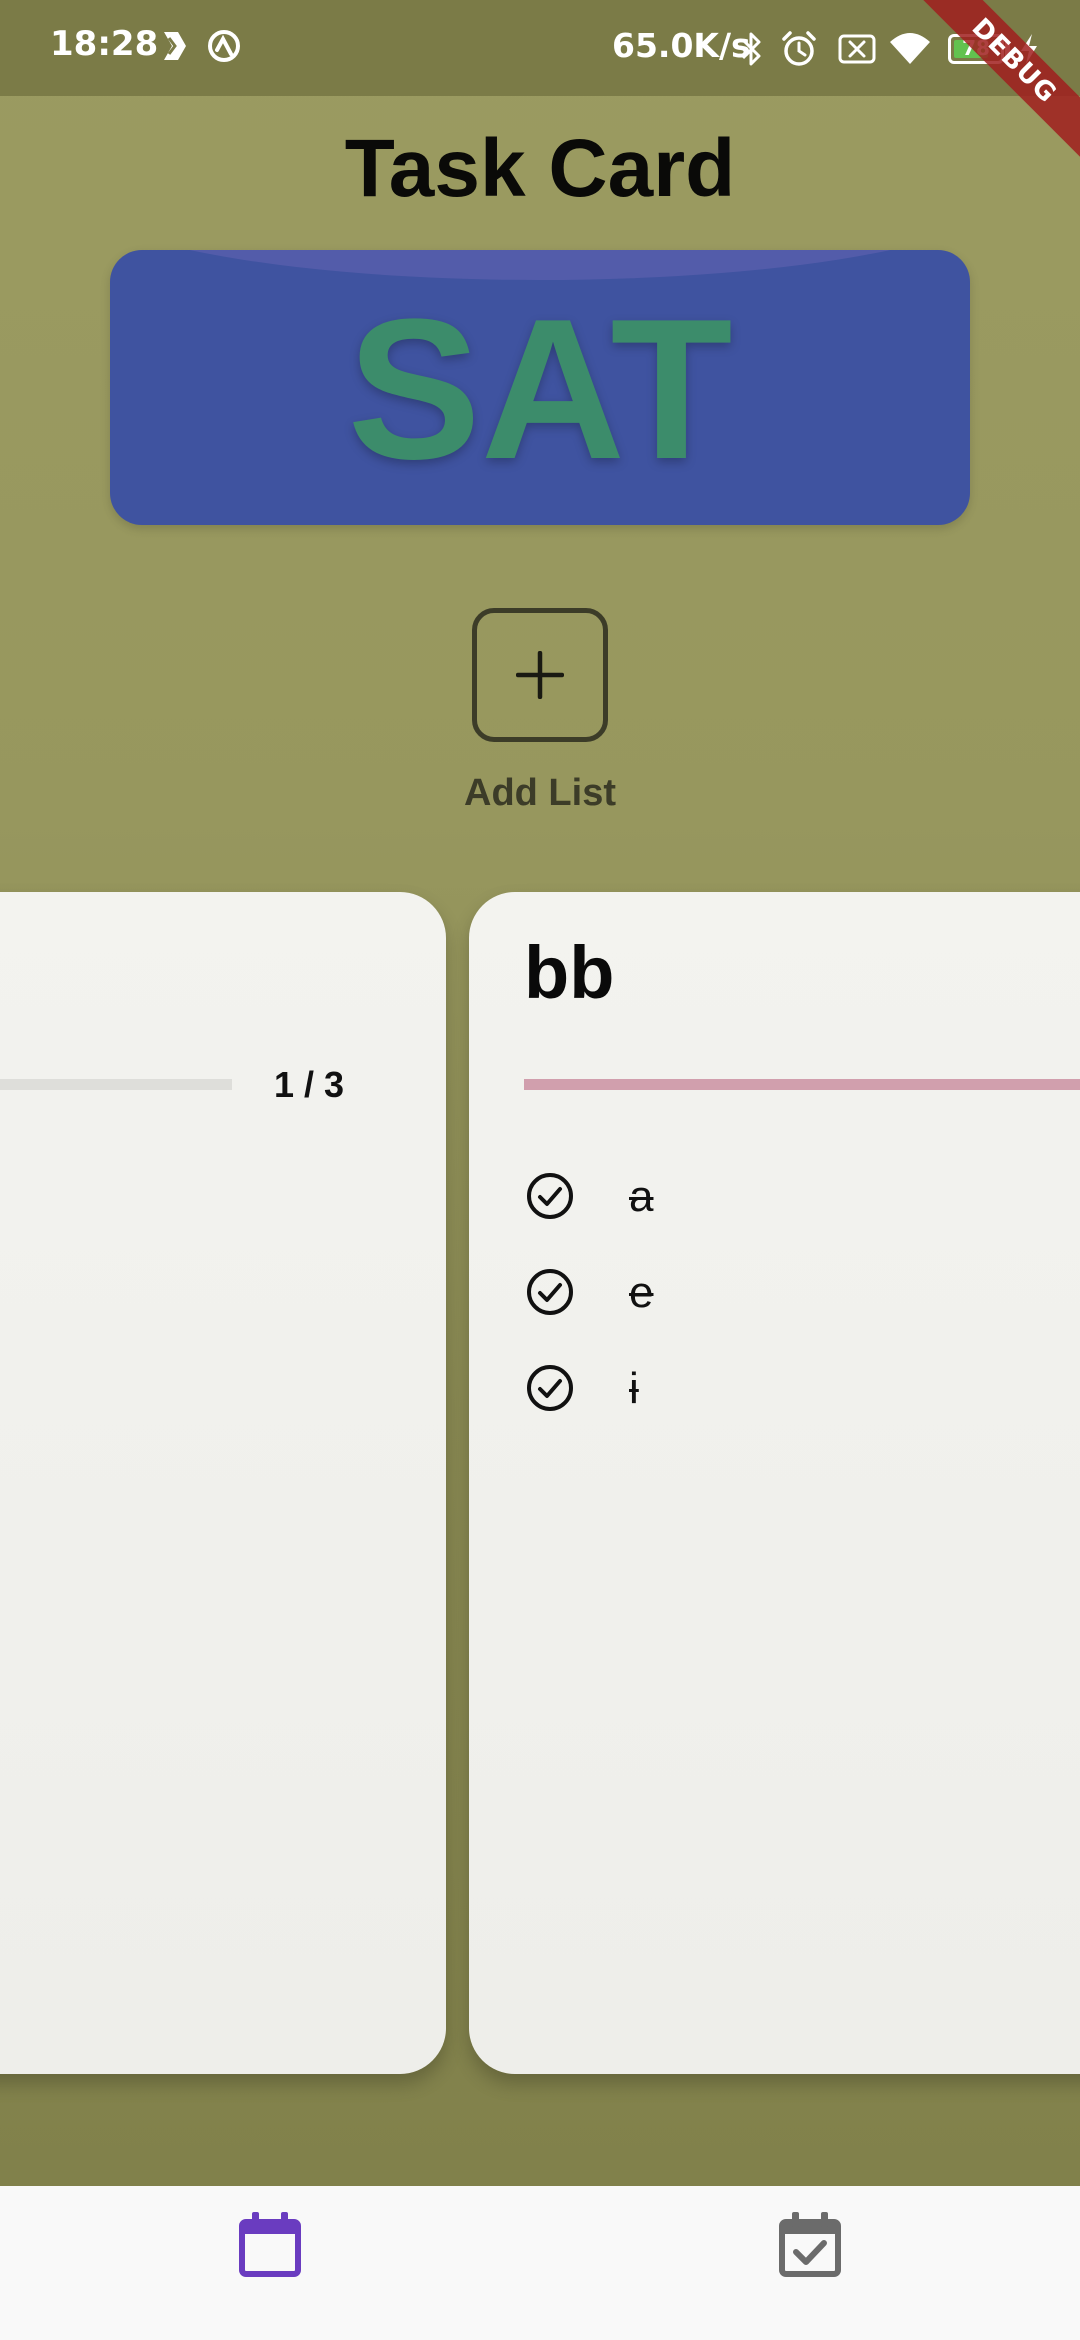 Image resolution: width=1080 pixels, height=2340 pixels. What do you see at coordinates (1007, 49) in the screenshot?
I see `battery-cap` at bounding box center [1007, 49].